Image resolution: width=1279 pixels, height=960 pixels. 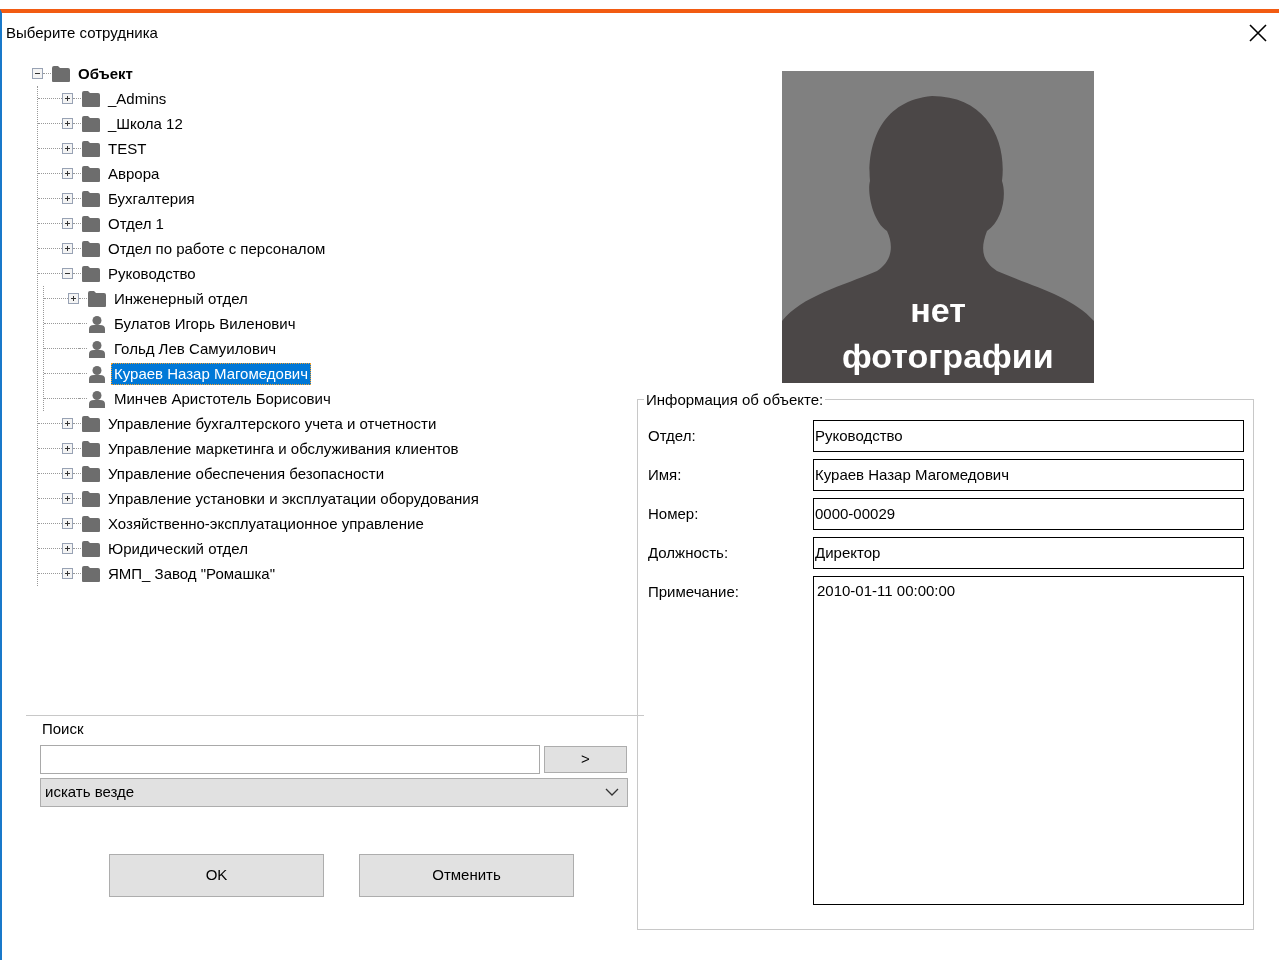 What do you see at coordinates (82, 32) in the screenshot?
I see `window-title: Выберите сотрудника` at bounding box center [82, 32].